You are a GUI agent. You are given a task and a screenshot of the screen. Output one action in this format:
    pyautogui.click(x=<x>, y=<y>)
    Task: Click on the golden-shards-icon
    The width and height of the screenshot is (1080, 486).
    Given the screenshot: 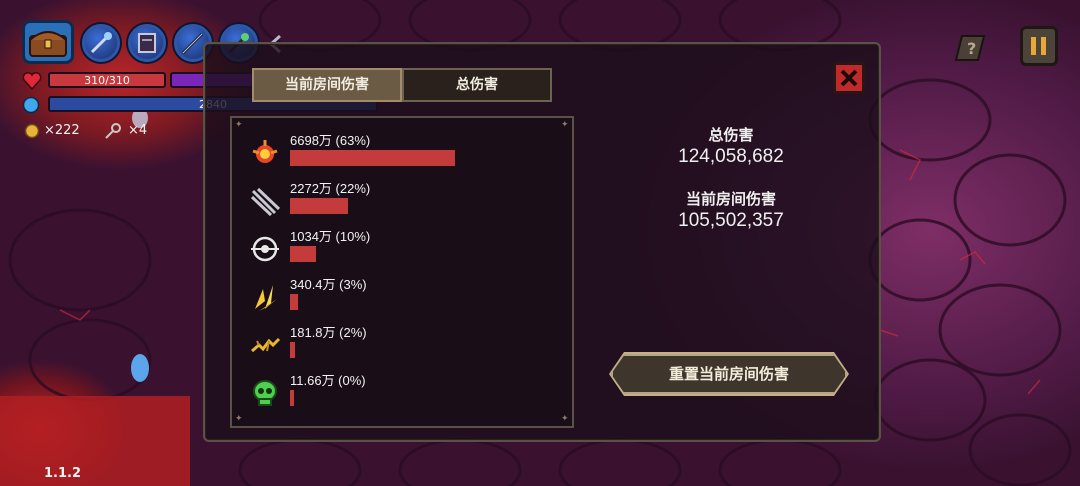 What is the action you would take?
    pyautogui.click(x=265, y=297)
    